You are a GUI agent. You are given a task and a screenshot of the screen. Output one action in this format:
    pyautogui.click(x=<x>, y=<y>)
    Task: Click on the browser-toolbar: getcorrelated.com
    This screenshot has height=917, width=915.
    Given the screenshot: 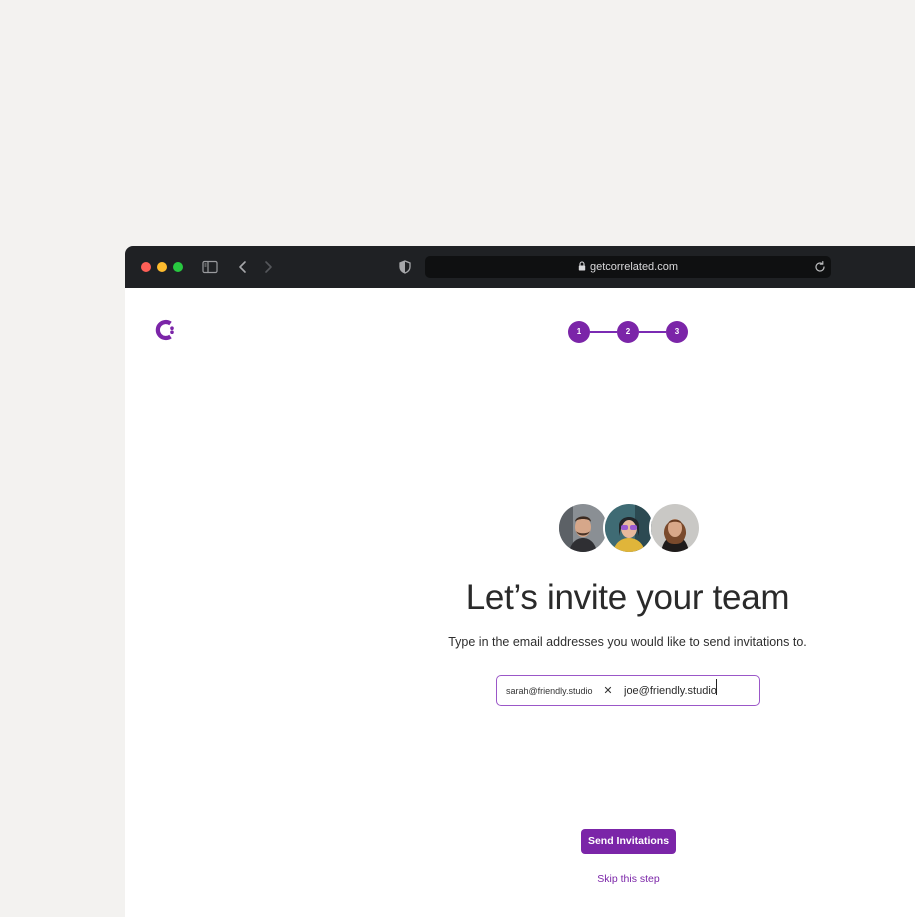 What is the action you would take?
    pyautogui.click(x=520, y=267)
    